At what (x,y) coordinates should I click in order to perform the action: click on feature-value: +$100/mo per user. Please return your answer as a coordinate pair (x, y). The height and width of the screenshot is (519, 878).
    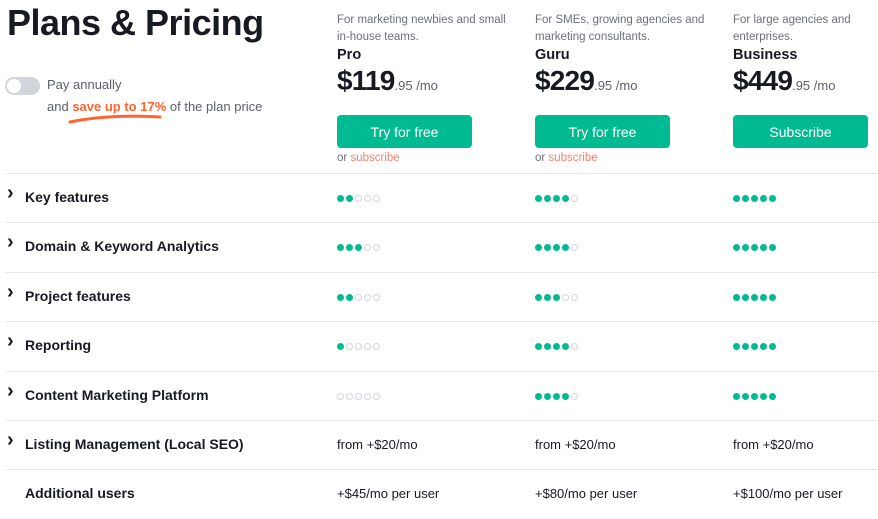
    Looking at the image, I should click on (788, 494).